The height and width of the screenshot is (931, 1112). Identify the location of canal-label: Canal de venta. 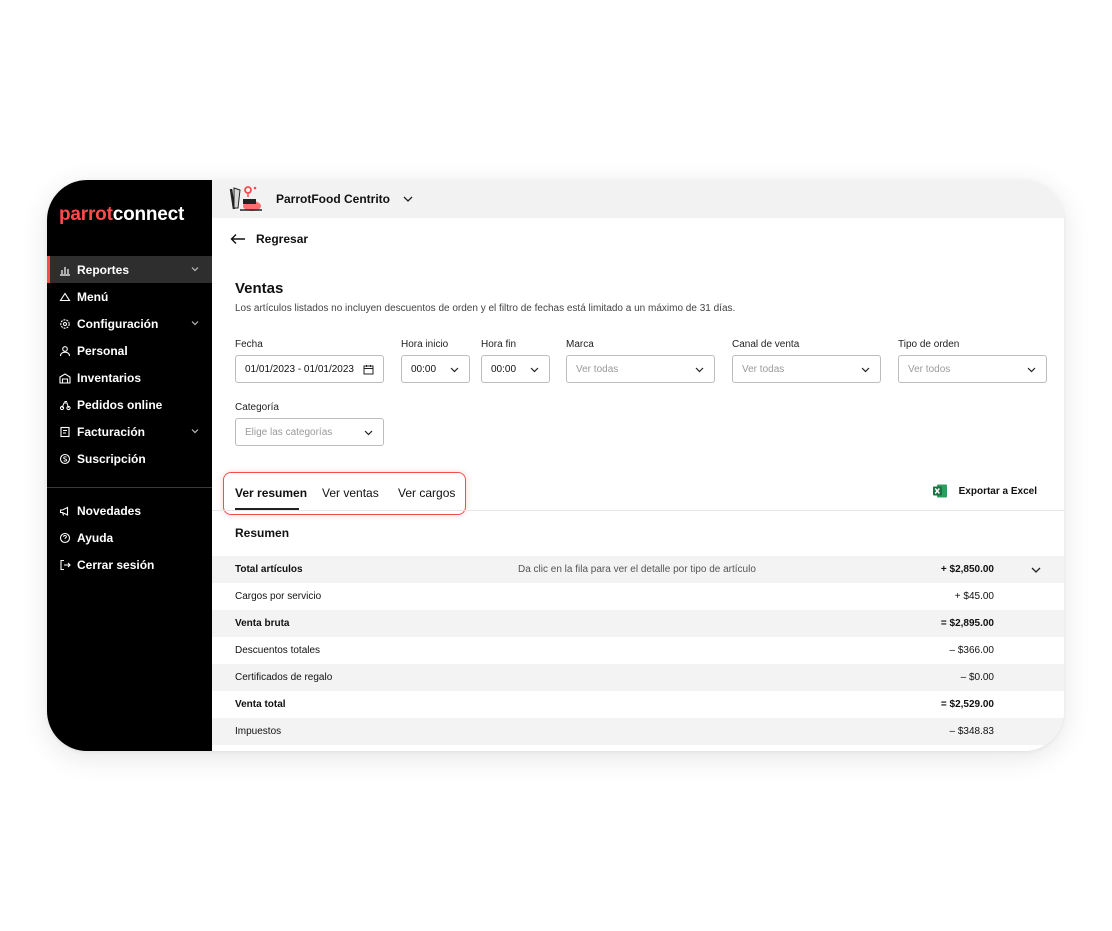
(766, 344).